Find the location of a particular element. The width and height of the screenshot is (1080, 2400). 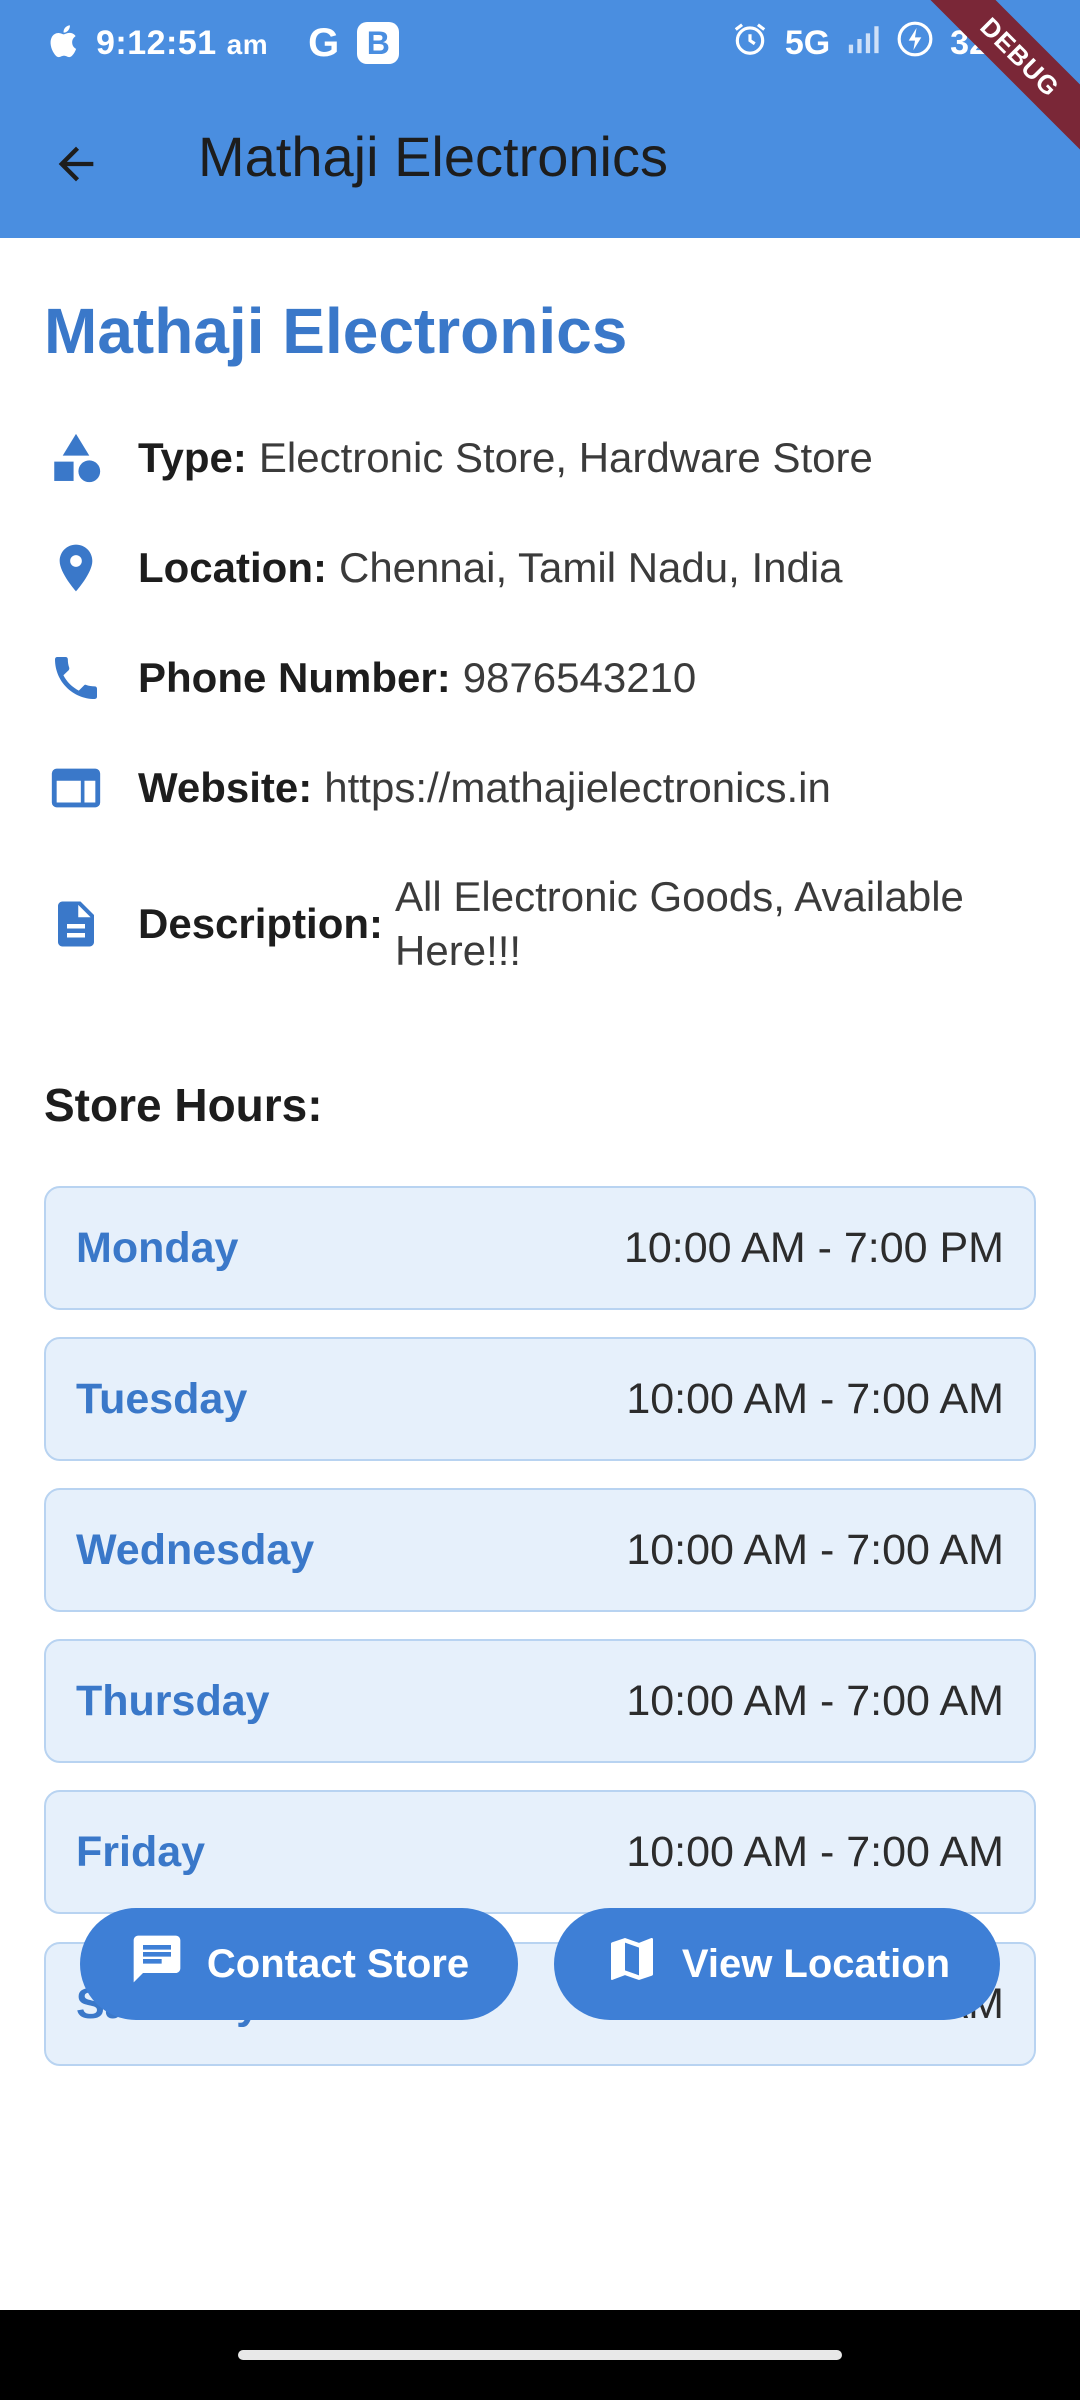

battery-charging-icon is located at coordinates (915, 43).